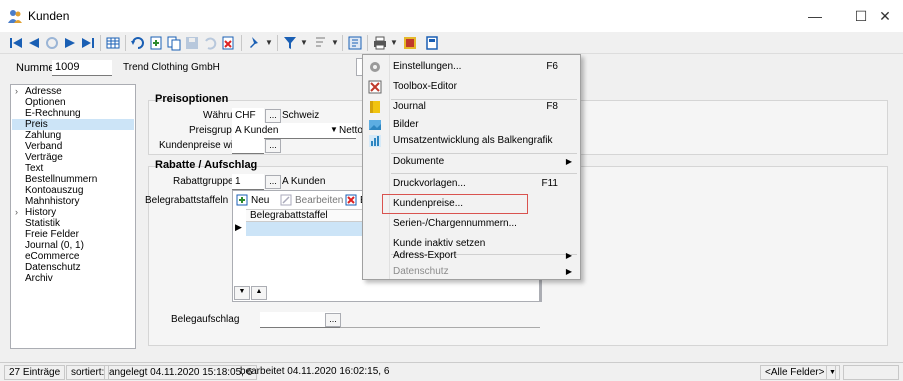 This screenshot has width=903, height=381. Describe the element at coordinates (53, 113) in the screenshot. I see `nav-item-e-rechnung: E-Rechnung` at that location.